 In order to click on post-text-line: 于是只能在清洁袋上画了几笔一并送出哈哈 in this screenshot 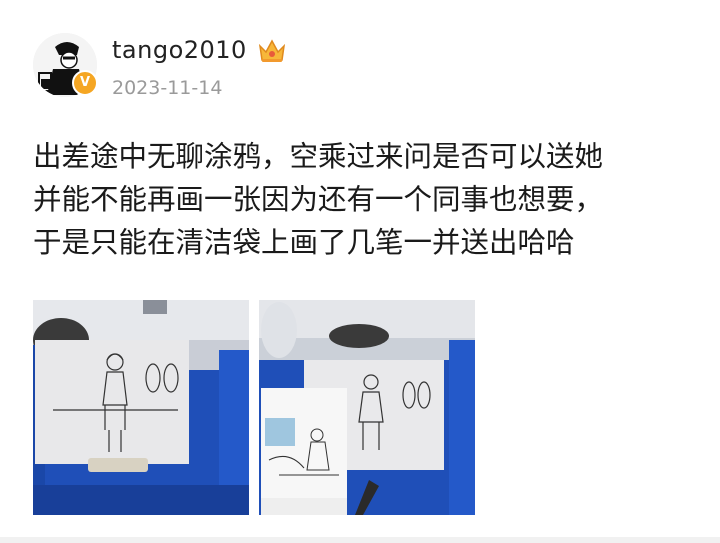, I will do `click(304, 242)`.